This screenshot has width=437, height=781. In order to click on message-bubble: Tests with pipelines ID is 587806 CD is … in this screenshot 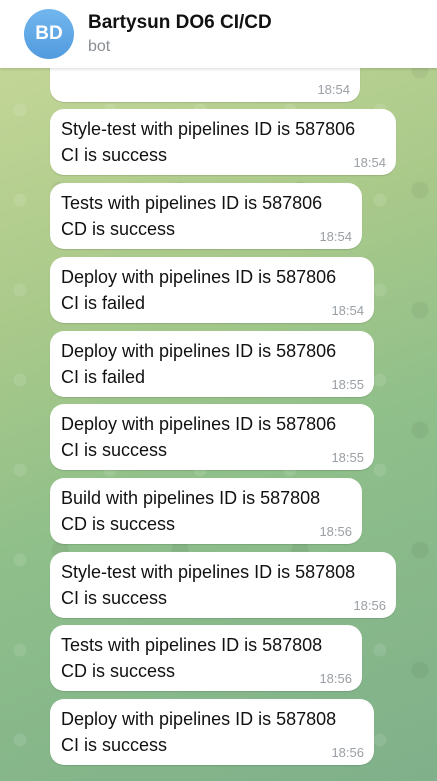, I will do `click(206, 216)`.